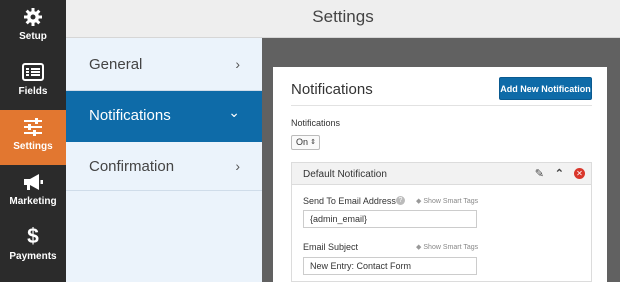  I want to click on rail-item-settings: Settings, so click(33, 137).